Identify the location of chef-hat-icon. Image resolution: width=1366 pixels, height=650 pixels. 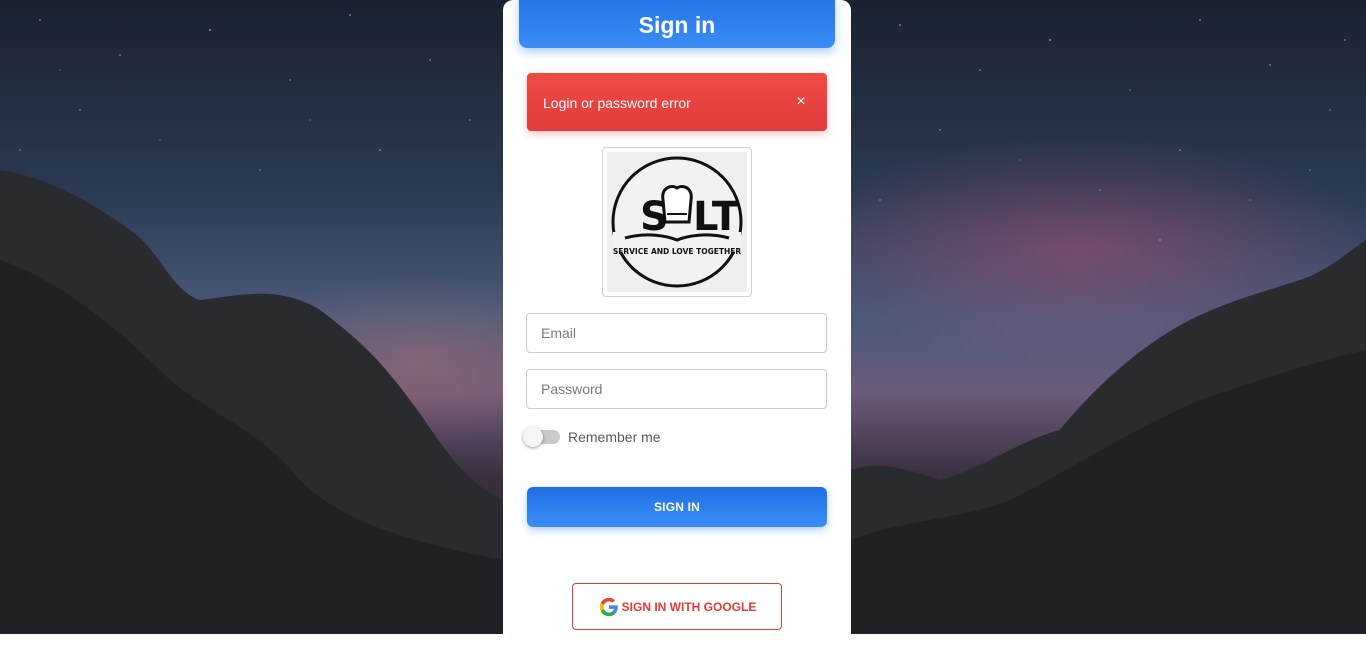
(677, 204).